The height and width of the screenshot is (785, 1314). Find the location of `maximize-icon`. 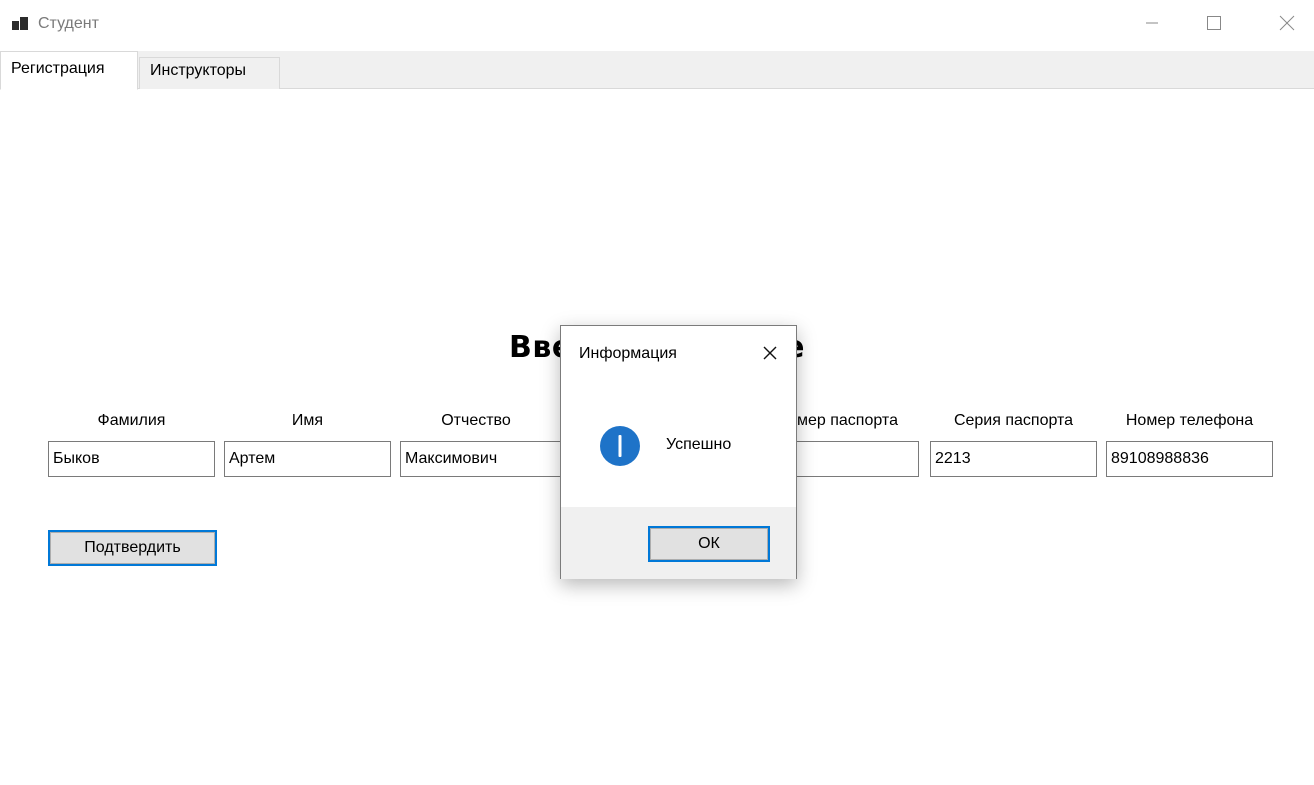

maximize-icon is located at coordinates (1214, 23).